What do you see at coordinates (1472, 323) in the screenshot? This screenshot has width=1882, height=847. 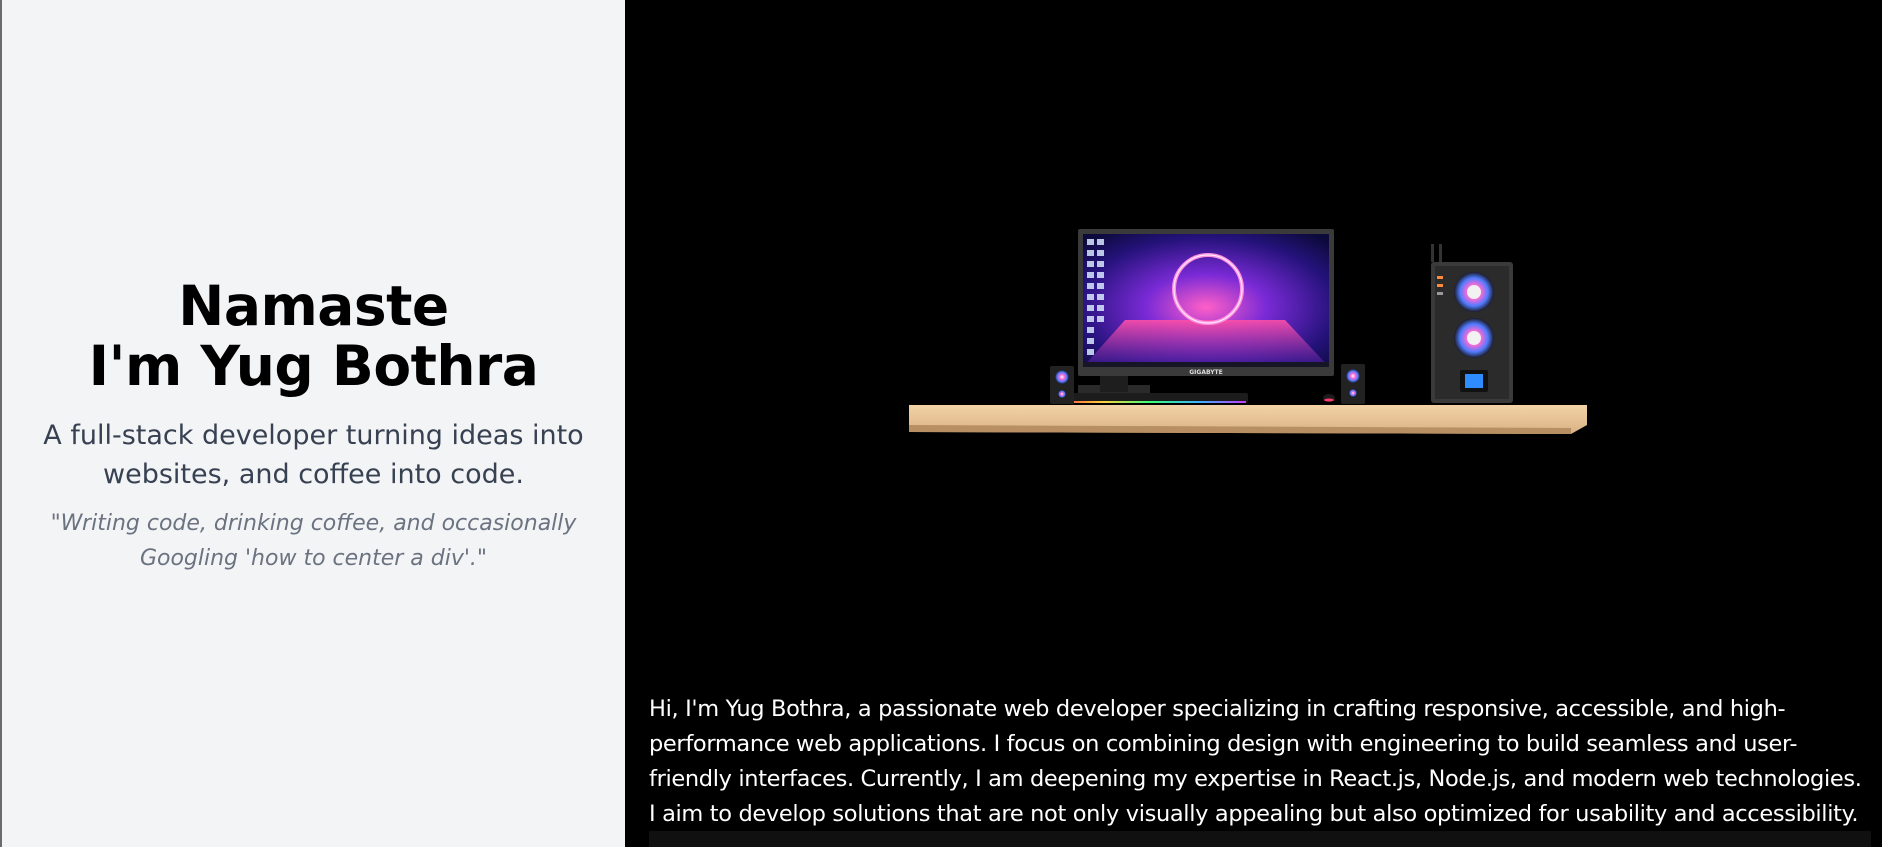 I see `pc-tower` at bounding box center [1472, 323].